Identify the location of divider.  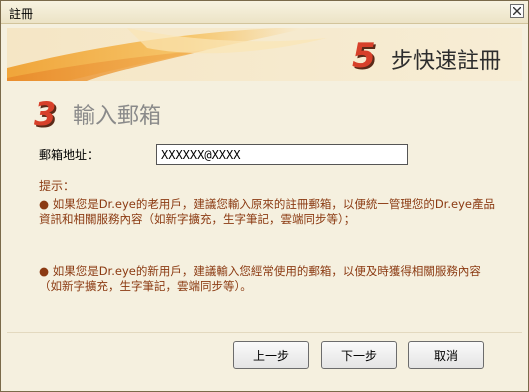
(264, 332).